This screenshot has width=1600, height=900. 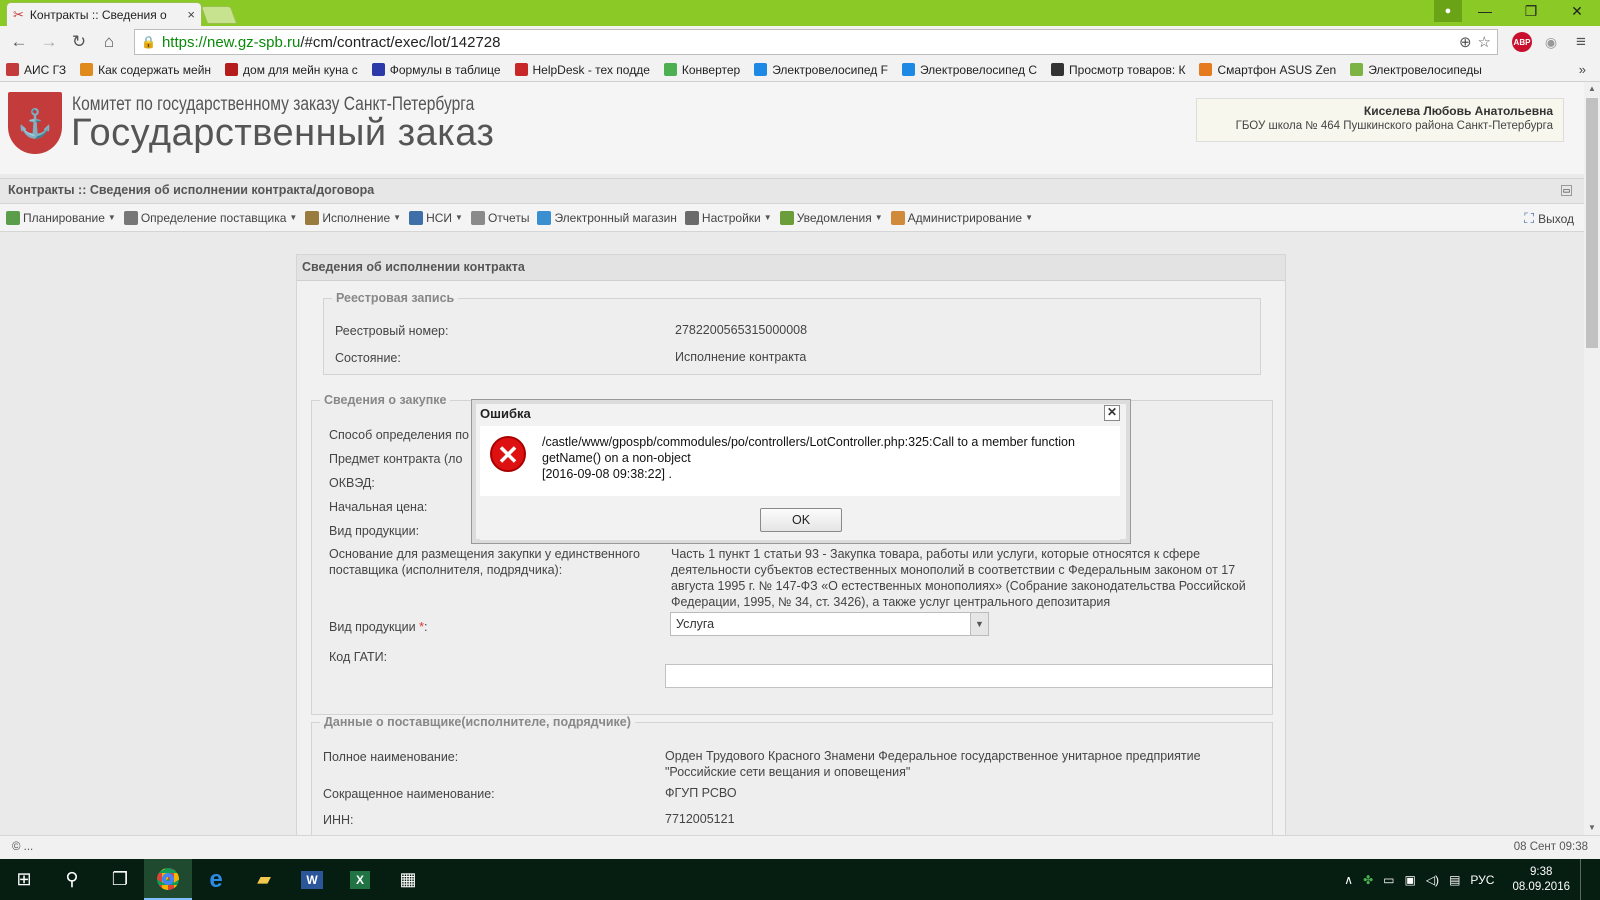 I want to click on url-host: https://new.gz-spb.ru, so click(x=231, y=42).